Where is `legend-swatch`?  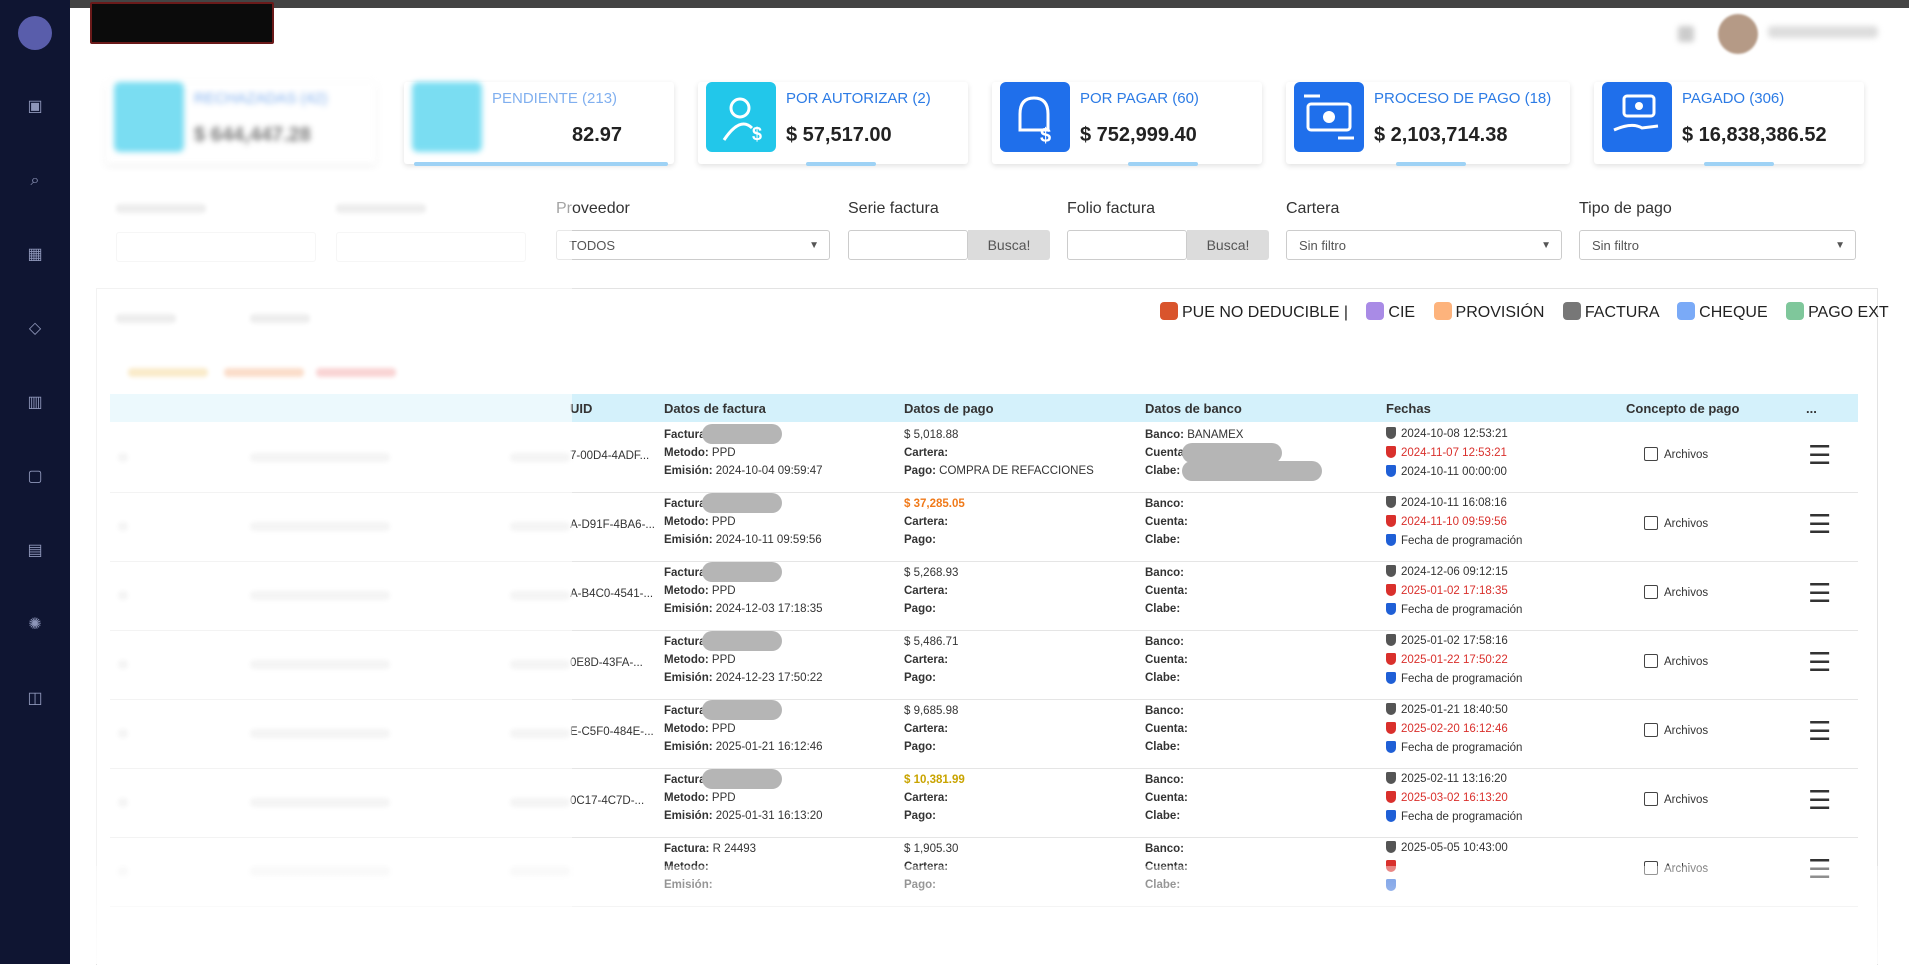 legend-swatch is located at coordinates (1686, 311).